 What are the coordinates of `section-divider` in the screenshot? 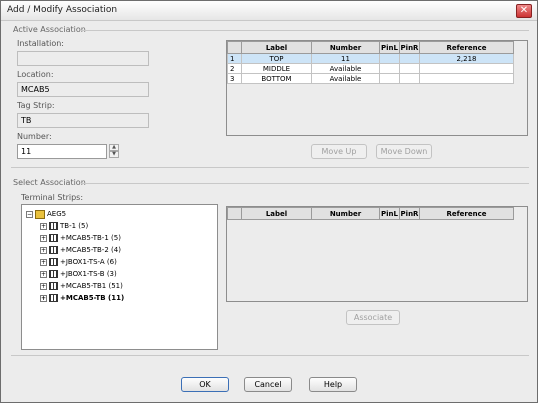 It's located at (270, 167).